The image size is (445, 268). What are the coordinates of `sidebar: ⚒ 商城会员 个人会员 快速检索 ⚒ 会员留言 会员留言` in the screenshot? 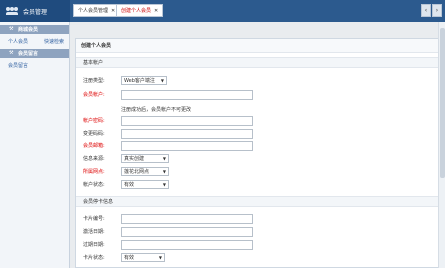 It's located at (35, 145).